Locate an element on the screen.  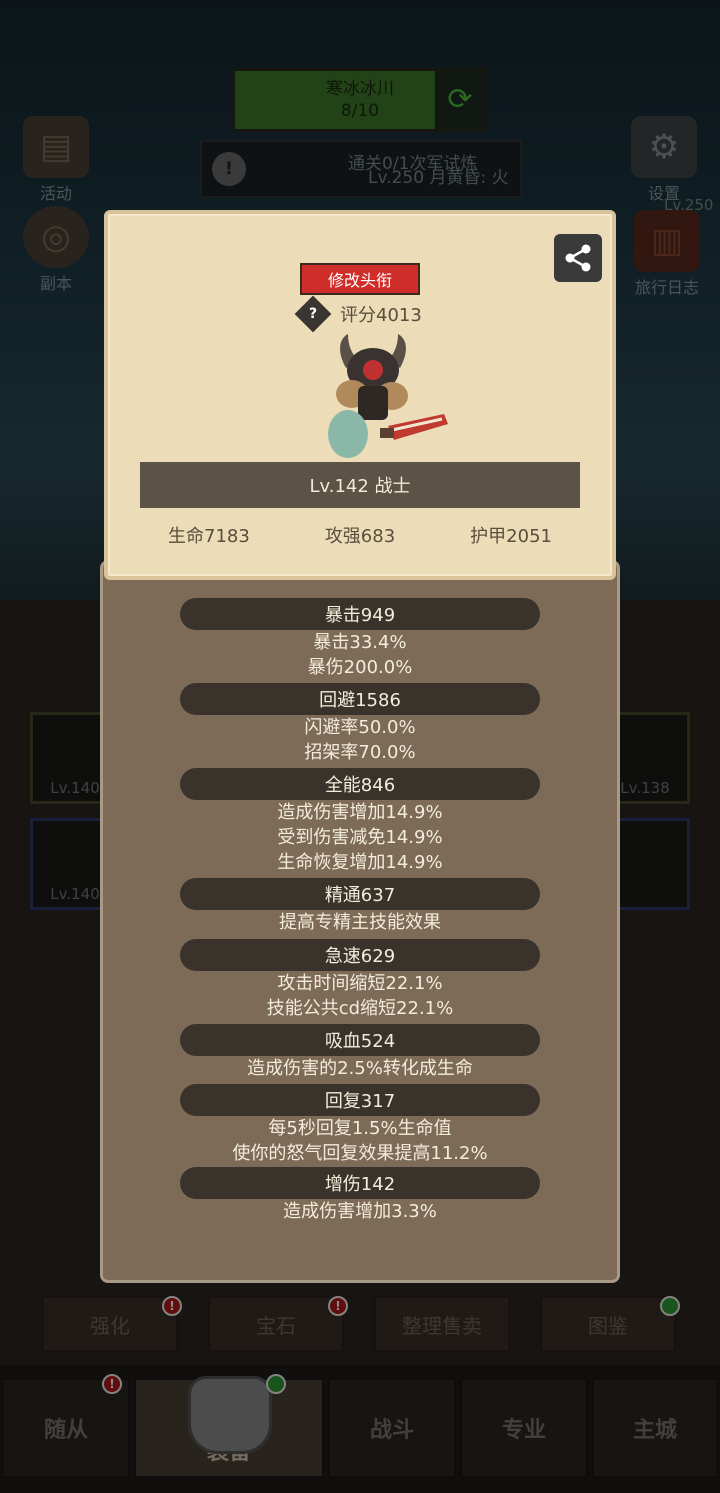
change-title-label: 修改头衔 is located at coordinates (359, 280).